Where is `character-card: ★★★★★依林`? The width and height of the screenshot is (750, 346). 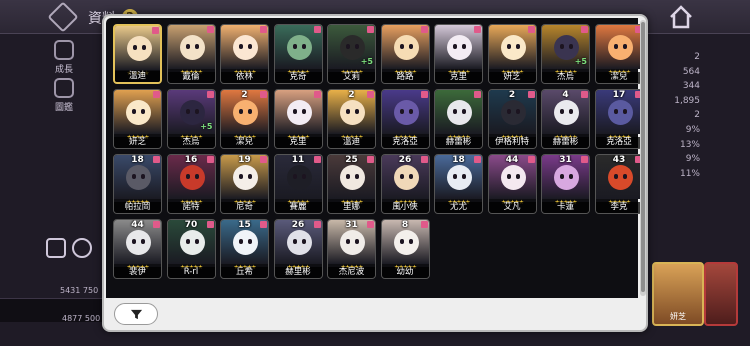
character-card: ★★★★★依林 is located at coordinates (244, 54).